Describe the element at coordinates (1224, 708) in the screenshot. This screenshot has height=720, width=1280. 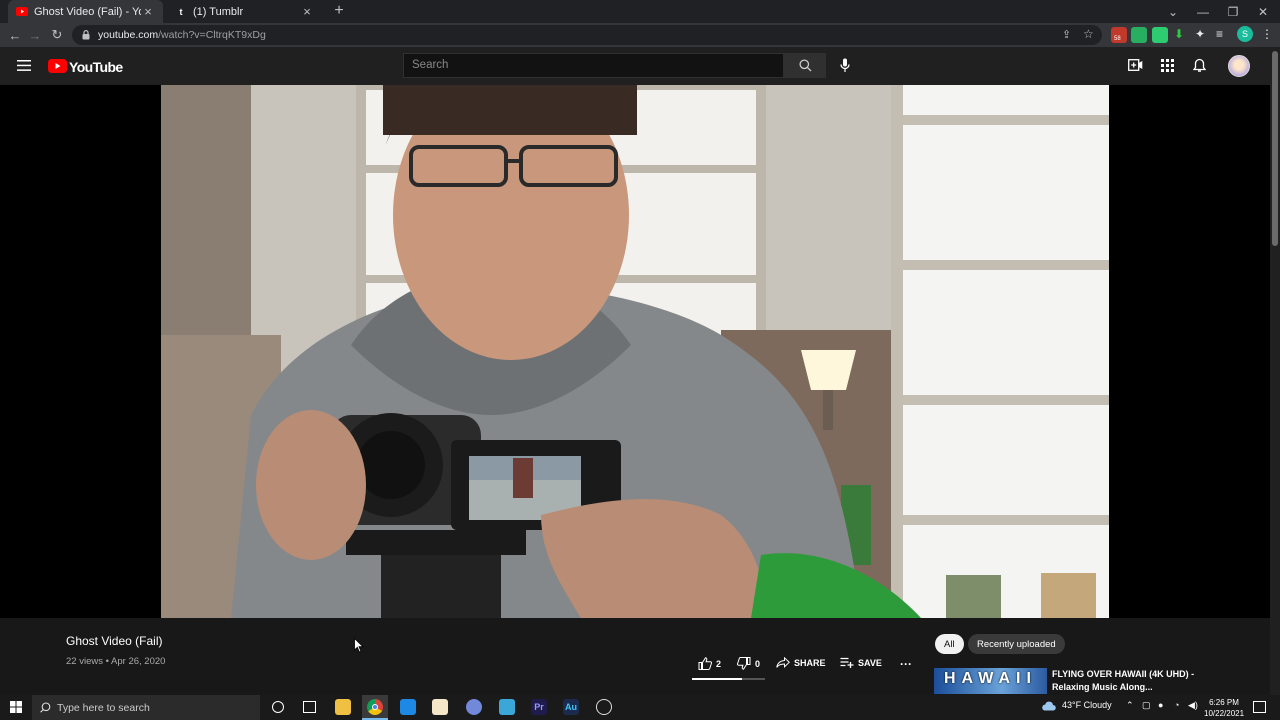
I see `clock: 6:26 PM 10/22/2021` at that location.